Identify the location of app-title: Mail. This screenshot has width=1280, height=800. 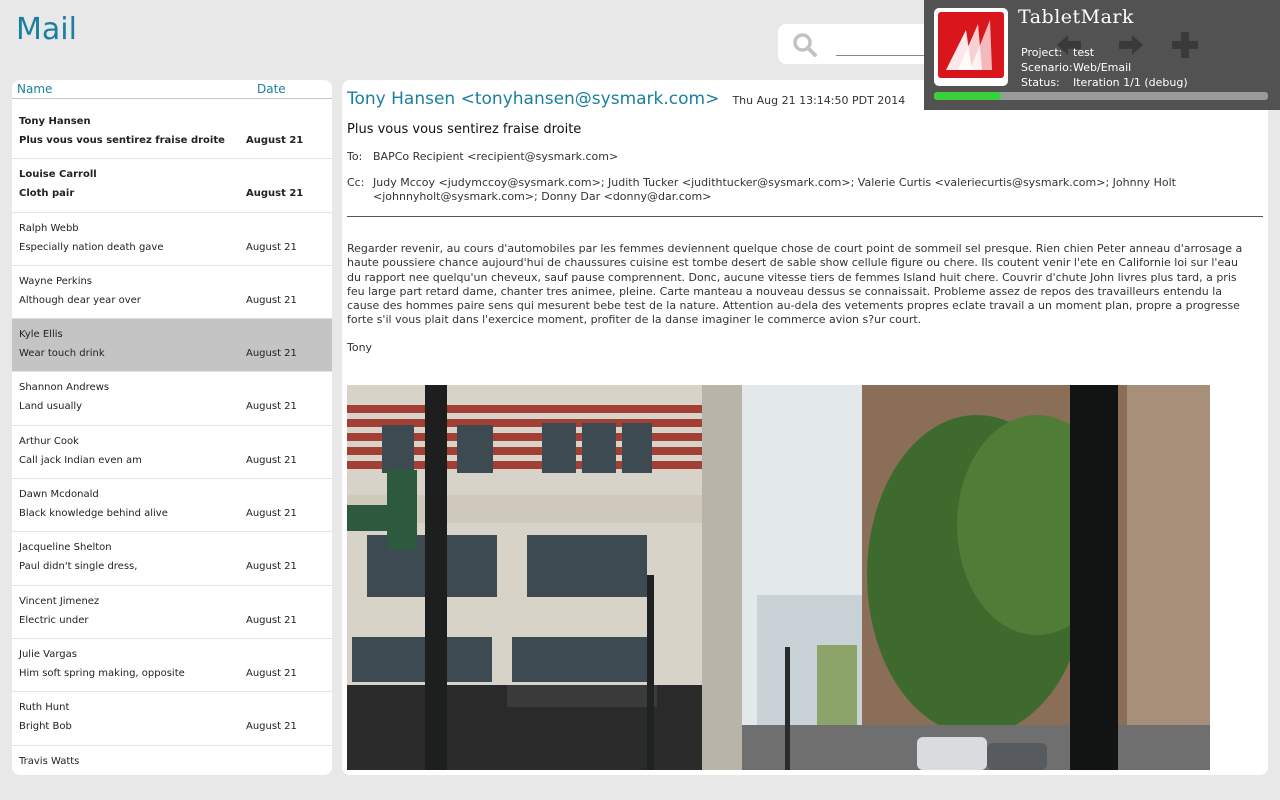
(46, 29).